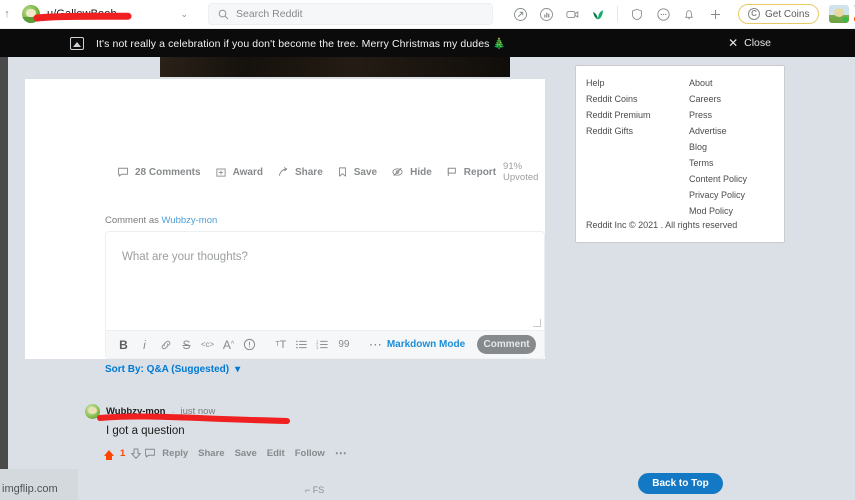 This screenshot has width=855, height=500. I want to click on footer-link-content-policy: Content Policy, so click(730, 179).